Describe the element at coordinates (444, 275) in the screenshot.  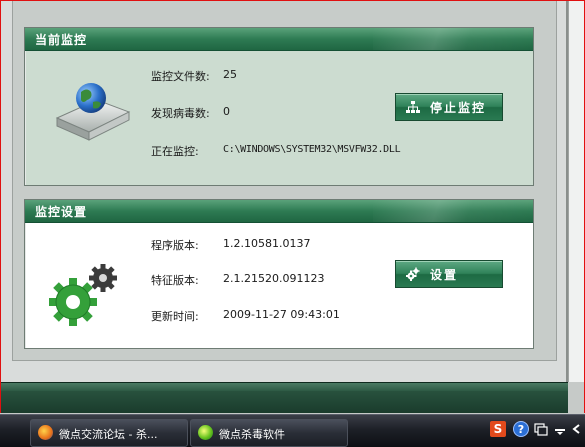
I see `settings-button-label: 设置` at that location.